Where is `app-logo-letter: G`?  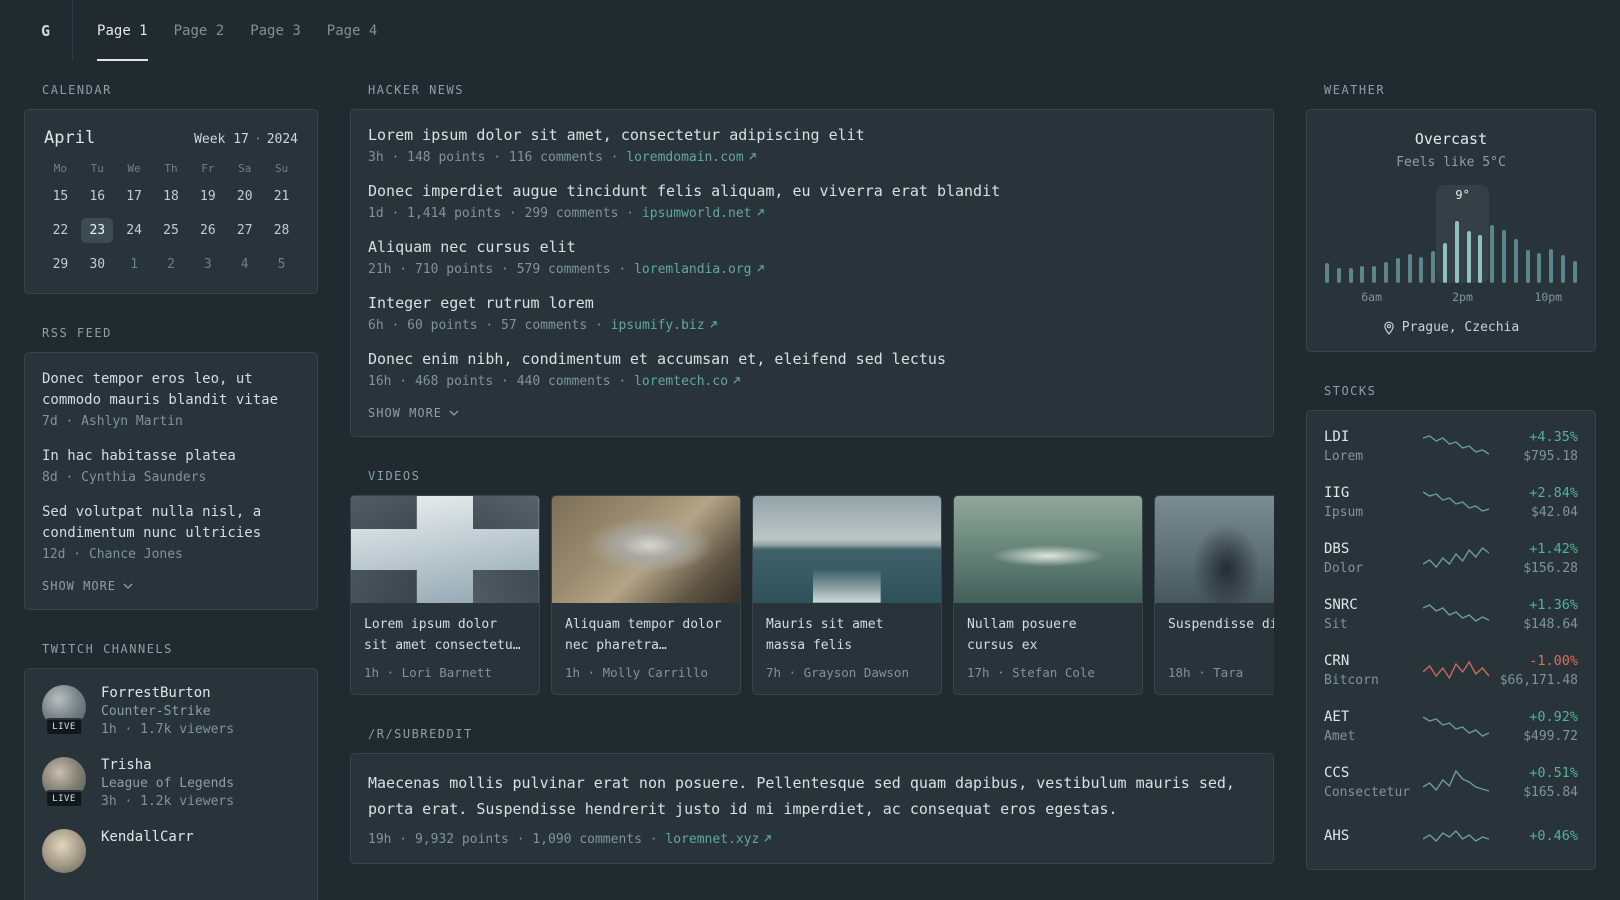 app-logo-letter: G is located at coordinates (46, 30).